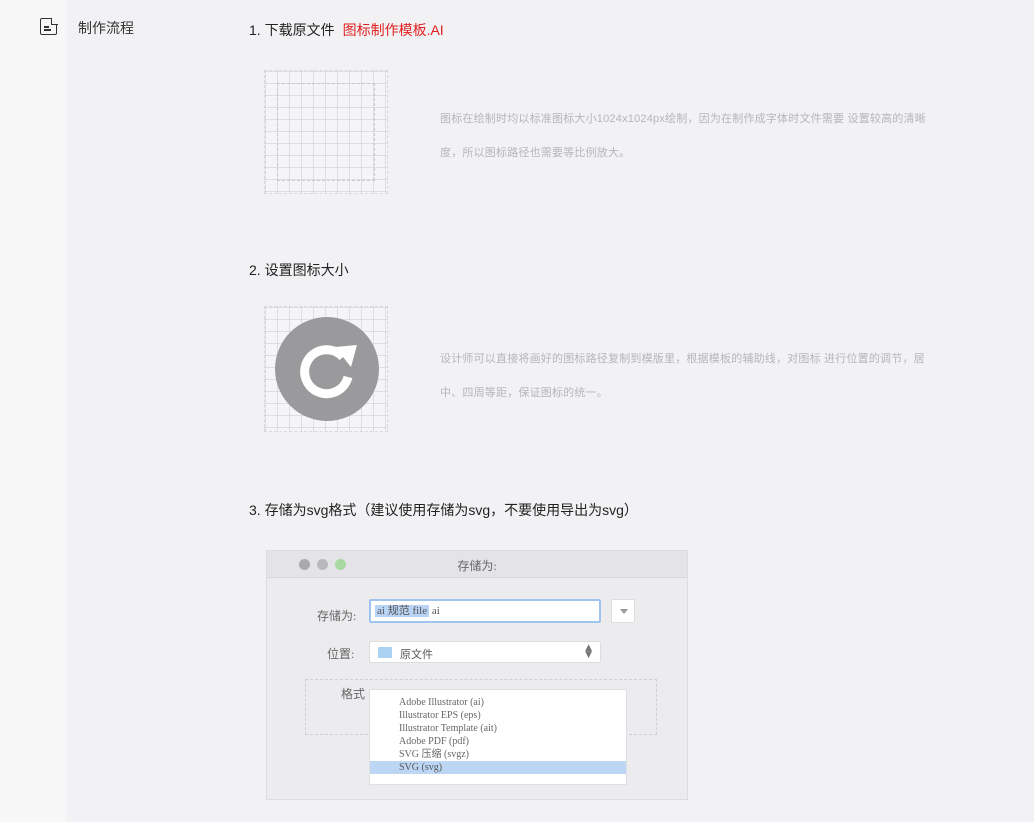  What do you see at coordinates (485, 652) in the screenshot?
I see `location-select: 原文件 ▲ ▼` at bounding box center [485, 652].